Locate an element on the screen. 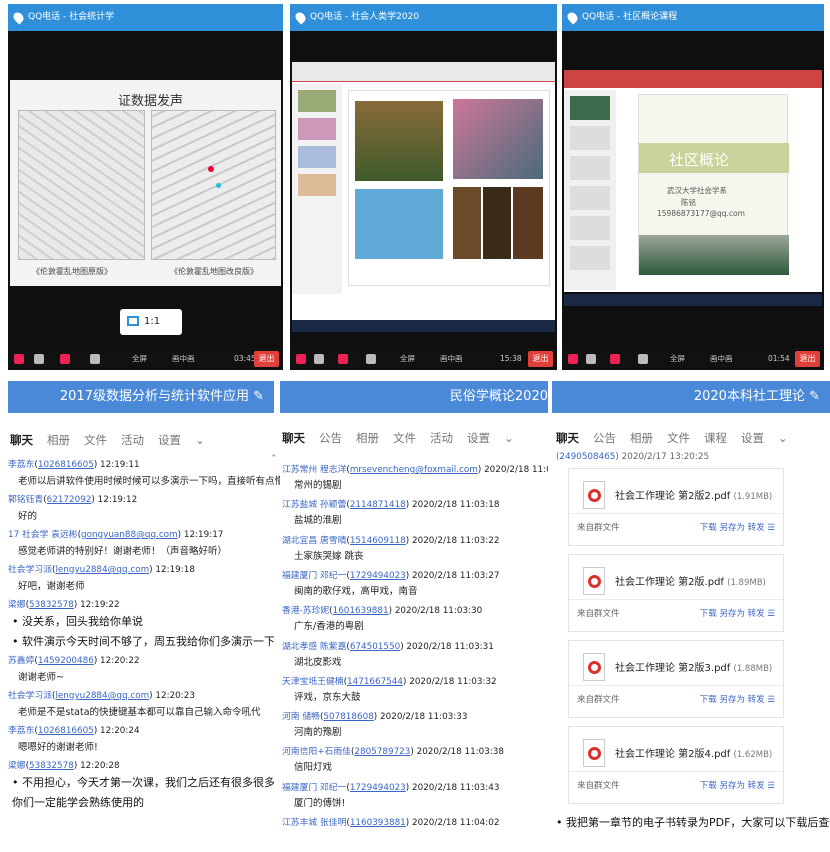 The image size is (830, 852). sender-id: 674501550 is located at coordinates (375, 647).